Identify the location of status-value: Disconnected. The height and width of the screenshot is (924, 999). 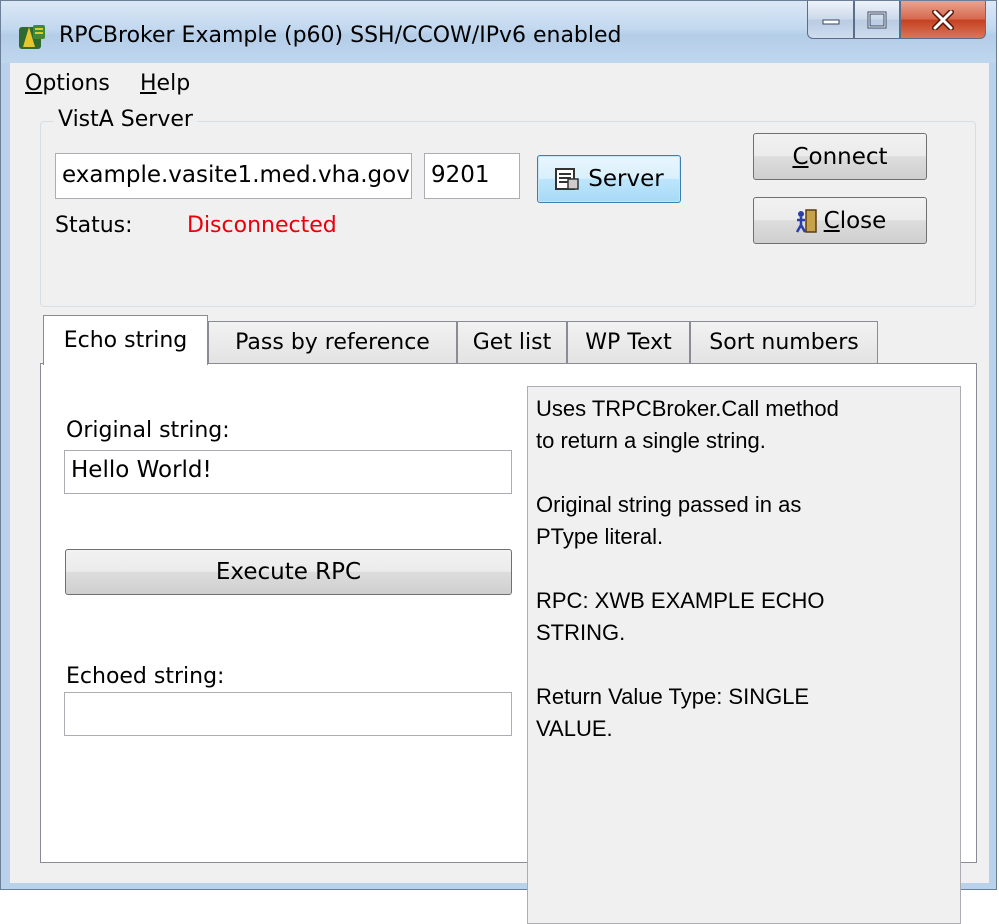
(262, 225).